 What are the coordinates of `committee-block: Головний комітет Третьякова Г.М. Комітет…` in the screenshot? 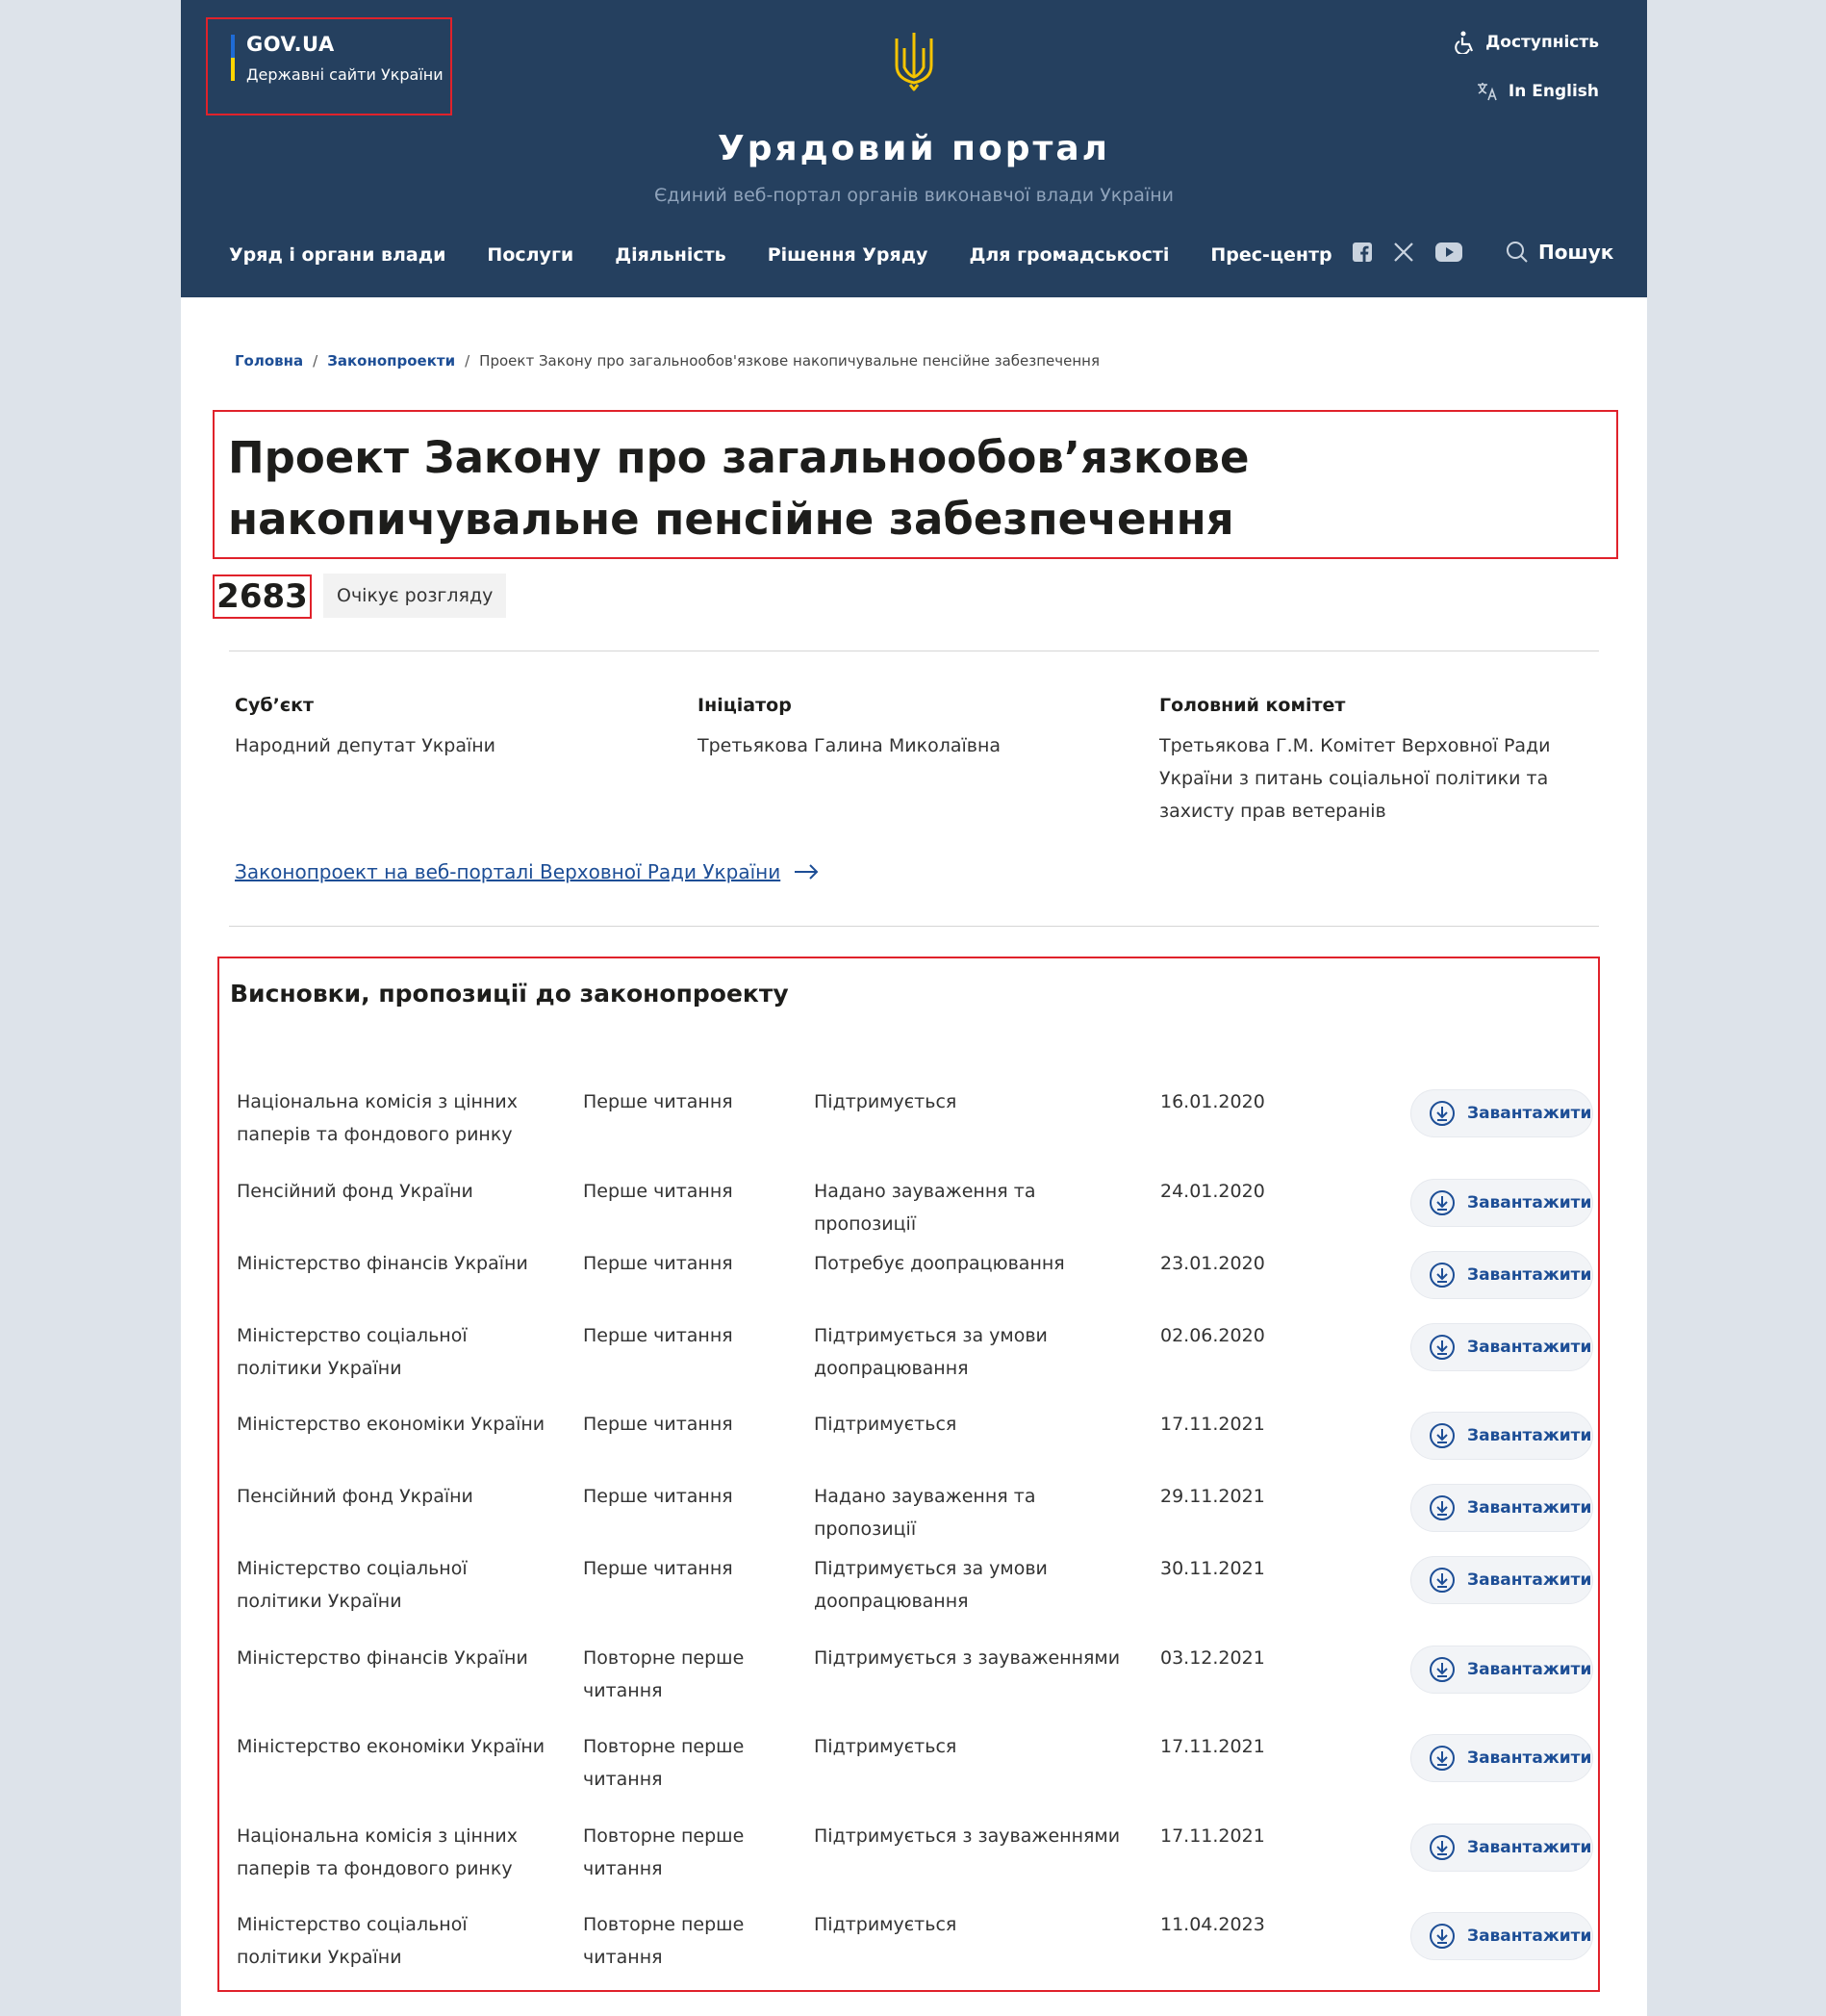 It's located at (1361, 761).